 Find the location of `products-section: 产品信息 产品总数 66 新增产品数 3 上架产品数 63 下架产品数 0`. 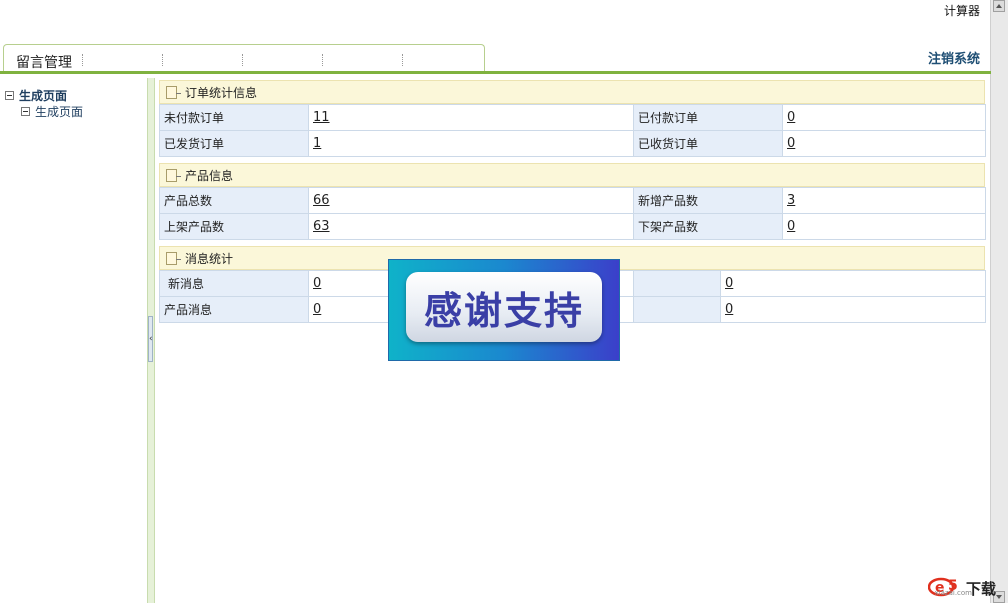

products-section: 产品信息 产品总数 66 新增产品数 3 上架产品数 63 下架产品数 0 is located at coordinates (572, 201).